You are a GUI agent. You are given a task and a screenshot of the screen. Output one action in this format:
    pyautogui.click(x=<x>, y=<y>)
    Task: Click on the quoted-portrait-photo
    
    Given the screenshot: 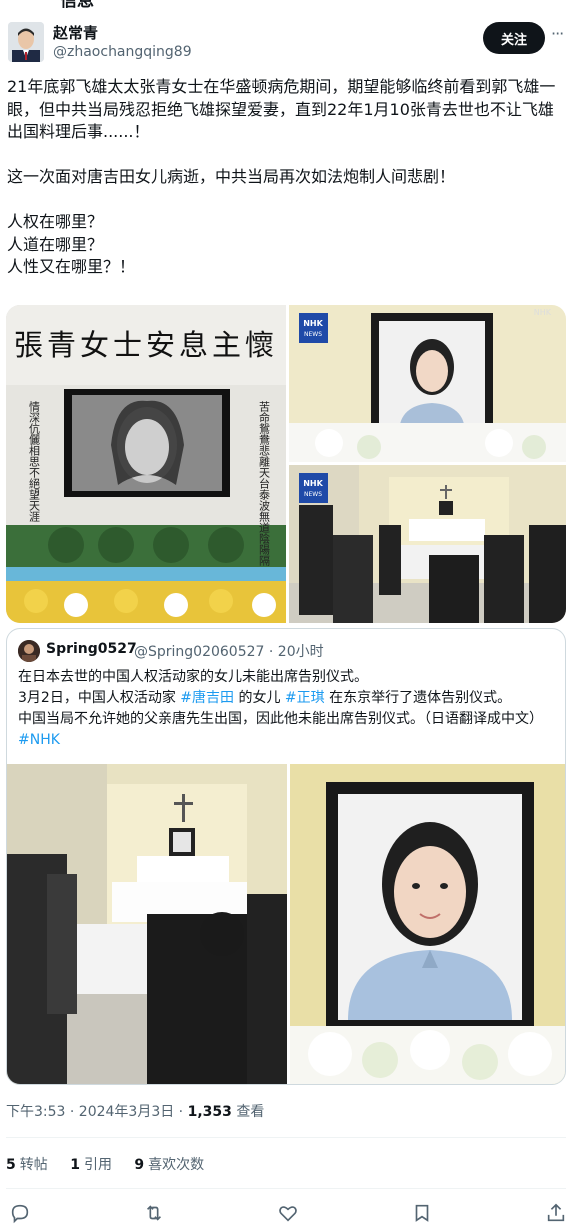 What is the action you would take?
    pyautogui.click(x=427, y=924)
    